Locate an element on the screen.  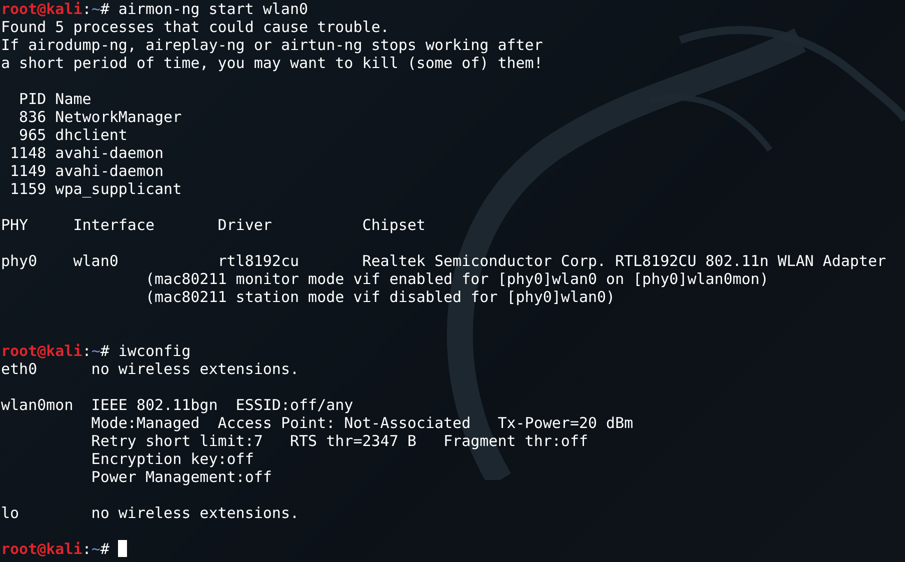
output-line: Power Management:off is located at coordinates (181, 477).